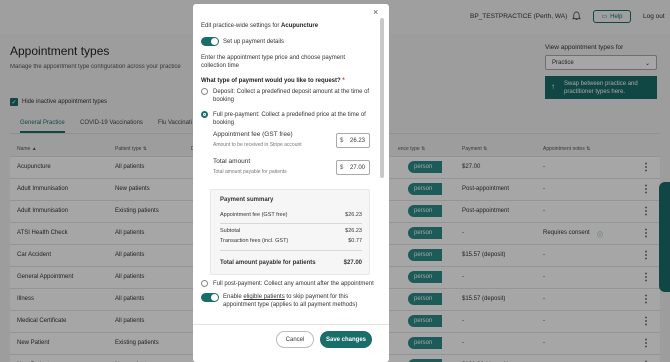  I want to click on radio-full-prepayment, so click(204, 114).